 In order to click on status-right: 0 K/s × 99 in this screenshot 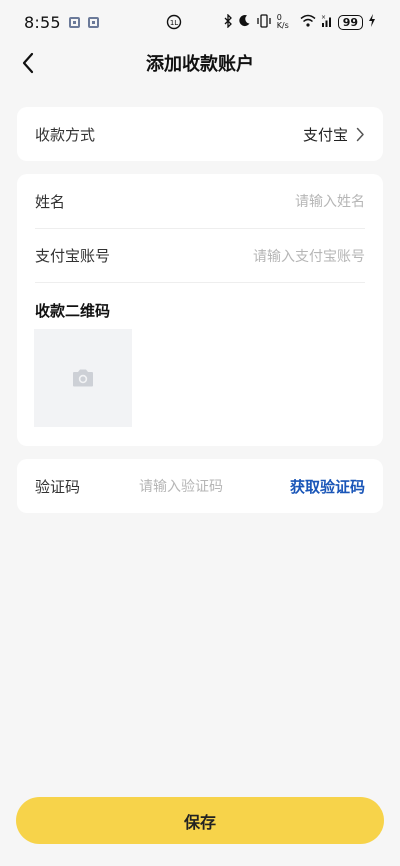, I will do `click(299, 21)`.